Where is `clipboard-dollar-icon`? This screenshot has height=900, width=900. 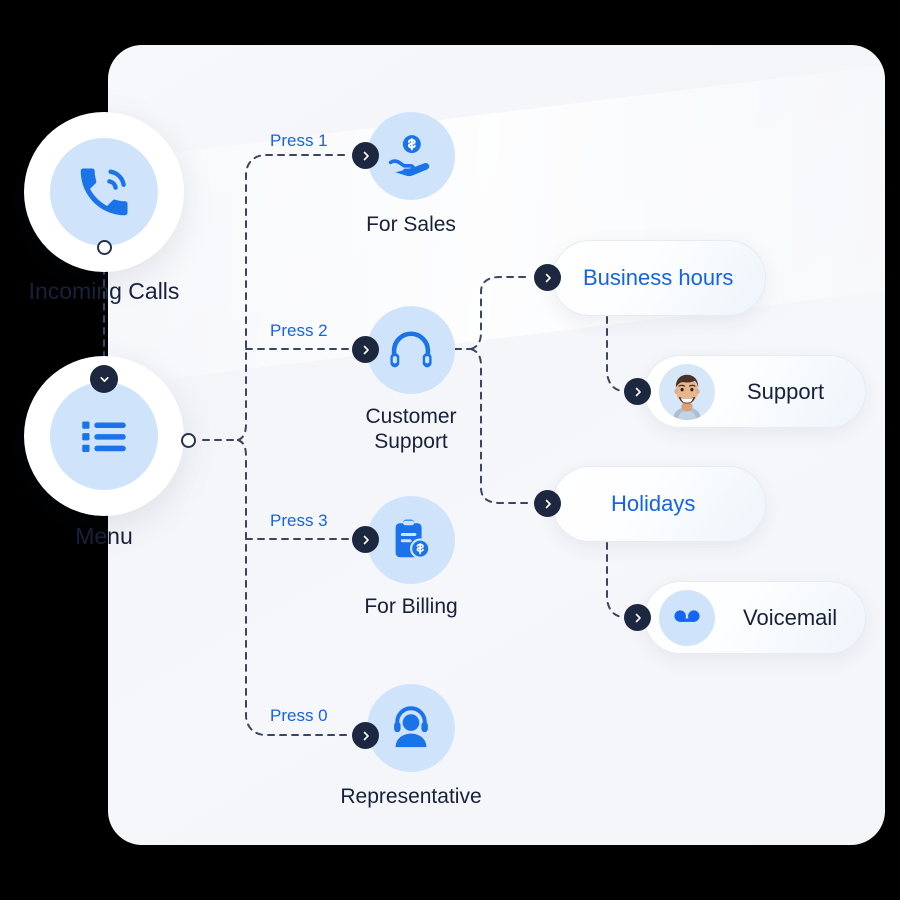 clipboard-dollar-icon is located at coordinates (413, 539).